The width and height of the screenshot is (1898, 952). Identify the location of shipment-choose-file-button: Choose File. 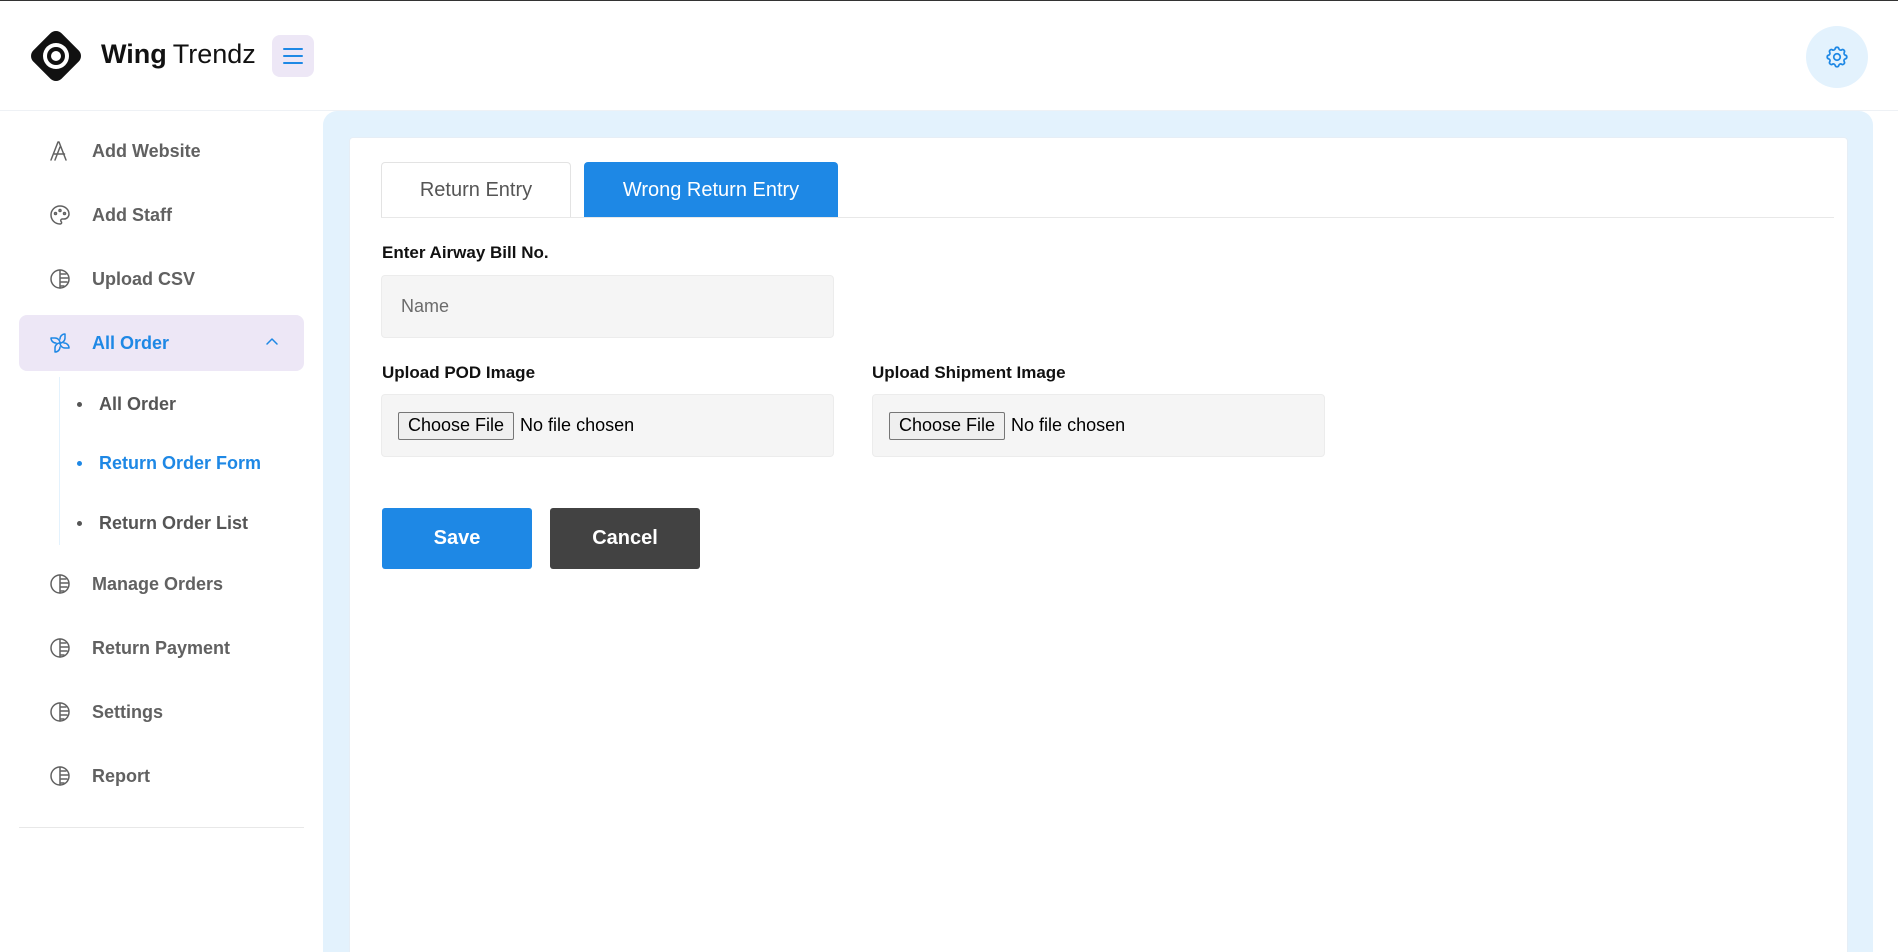
(947, 425).